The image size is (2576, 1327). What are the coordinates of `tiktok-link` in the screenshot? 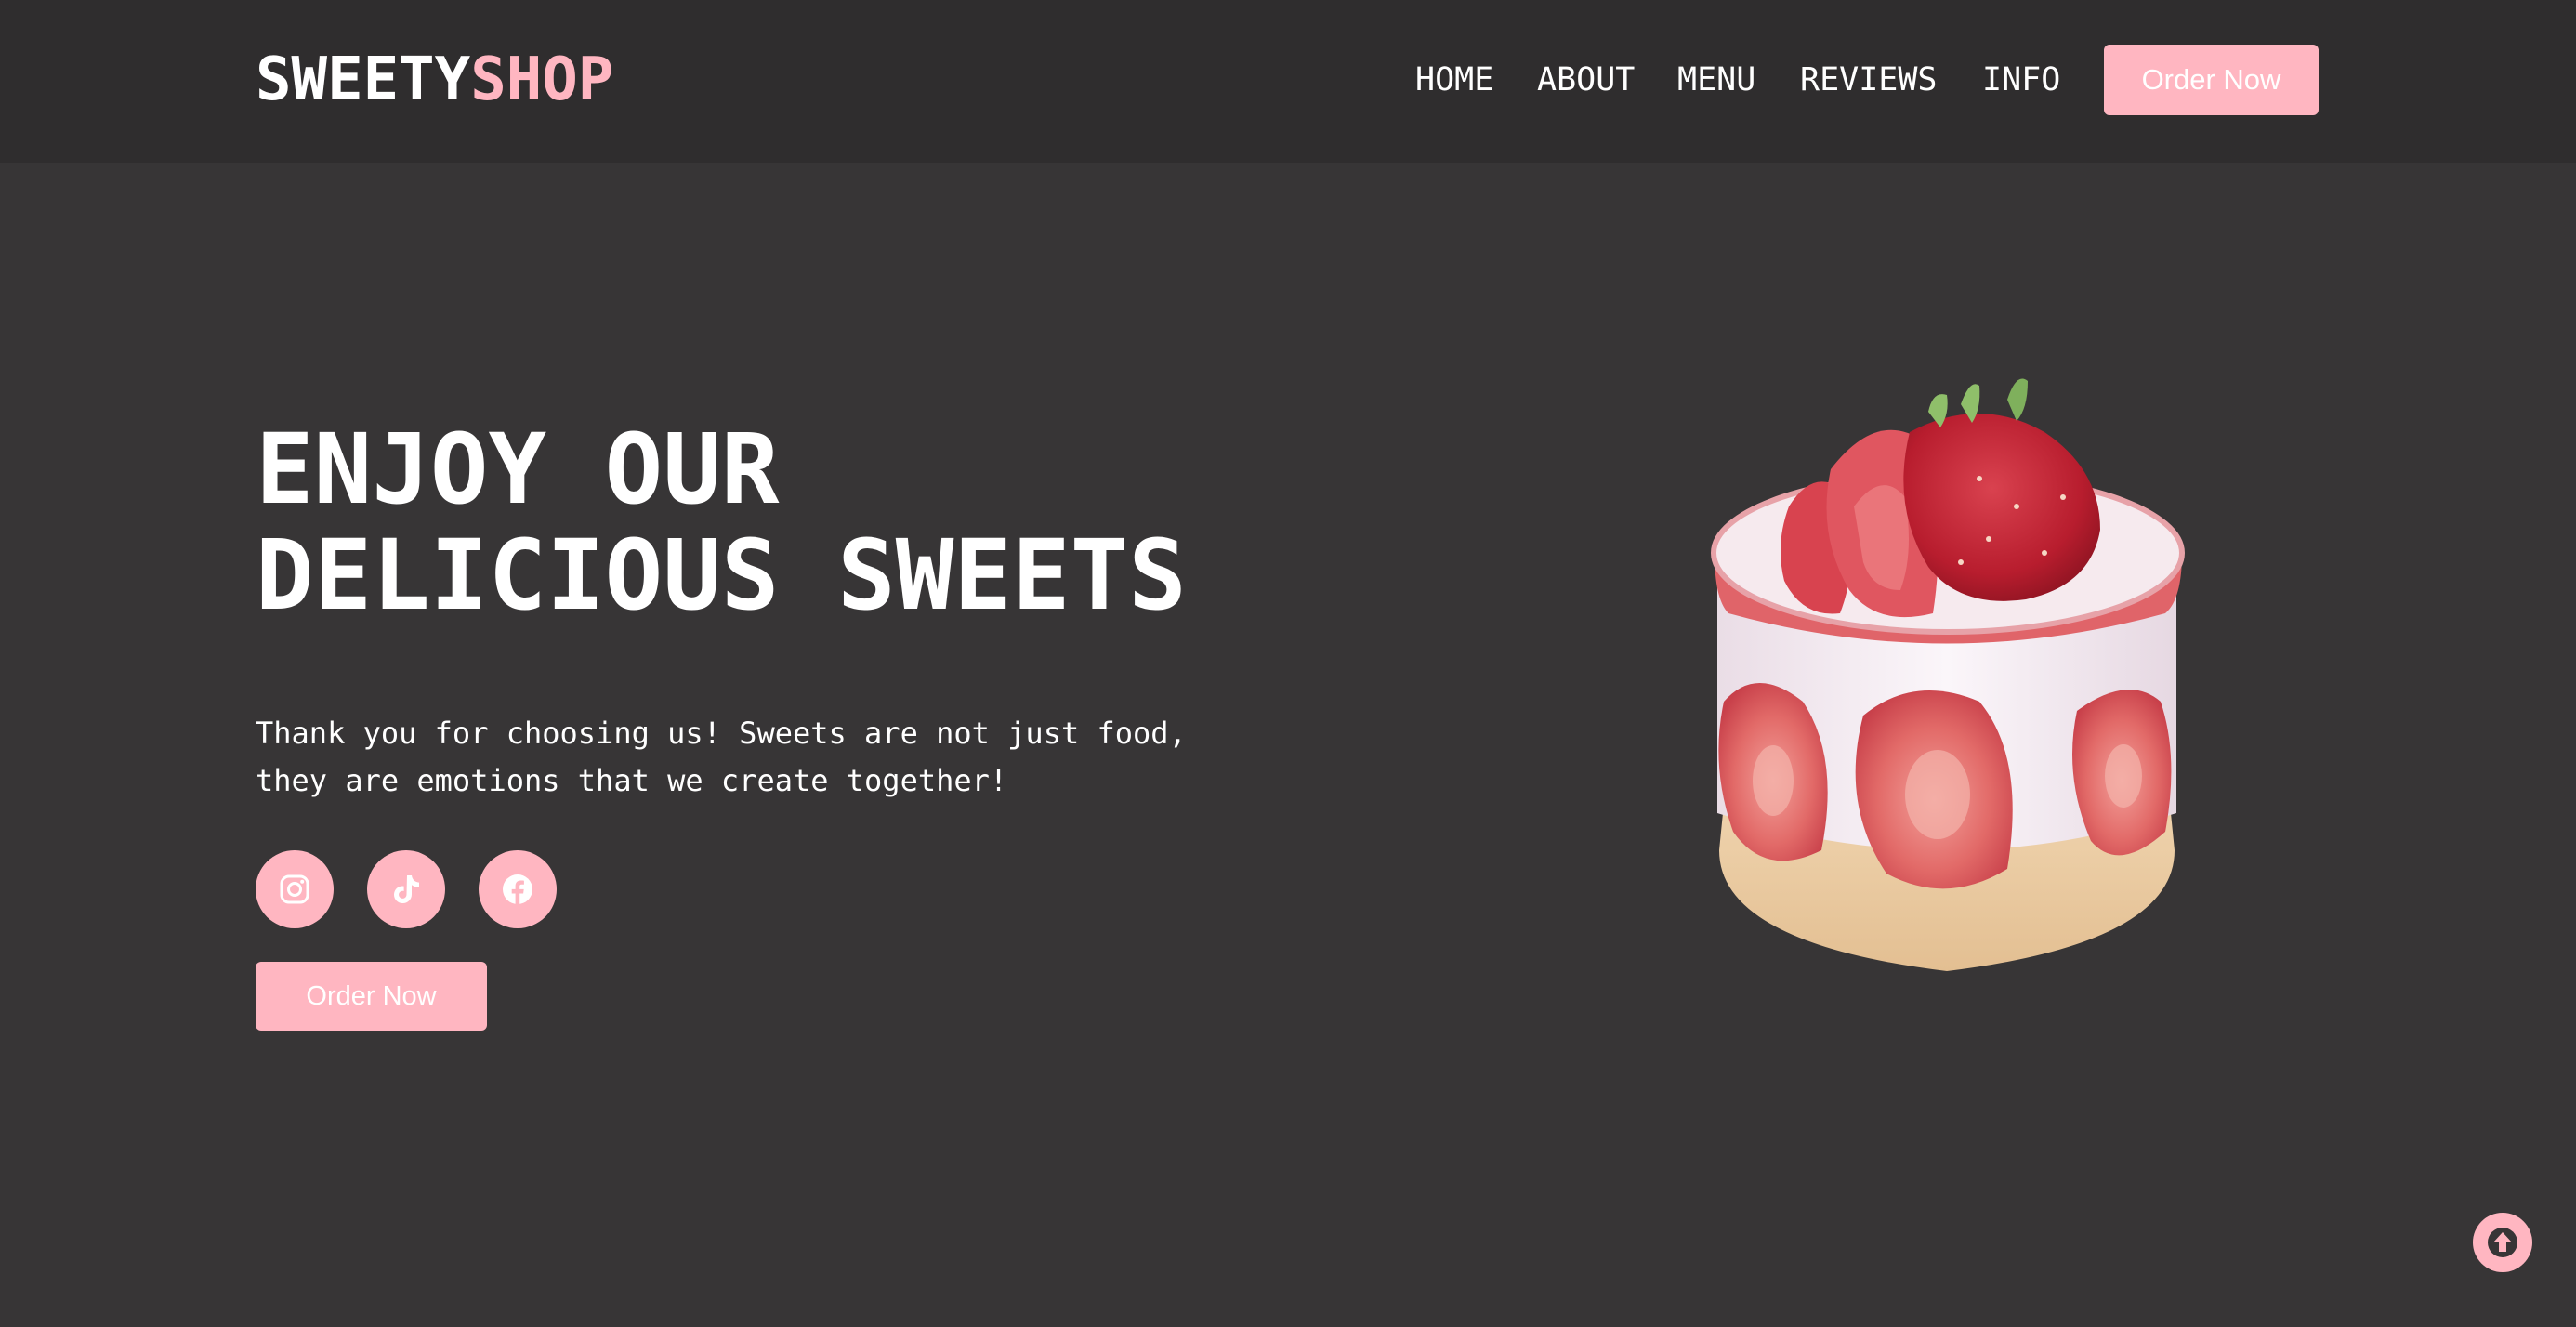 It's located at (406, 889).